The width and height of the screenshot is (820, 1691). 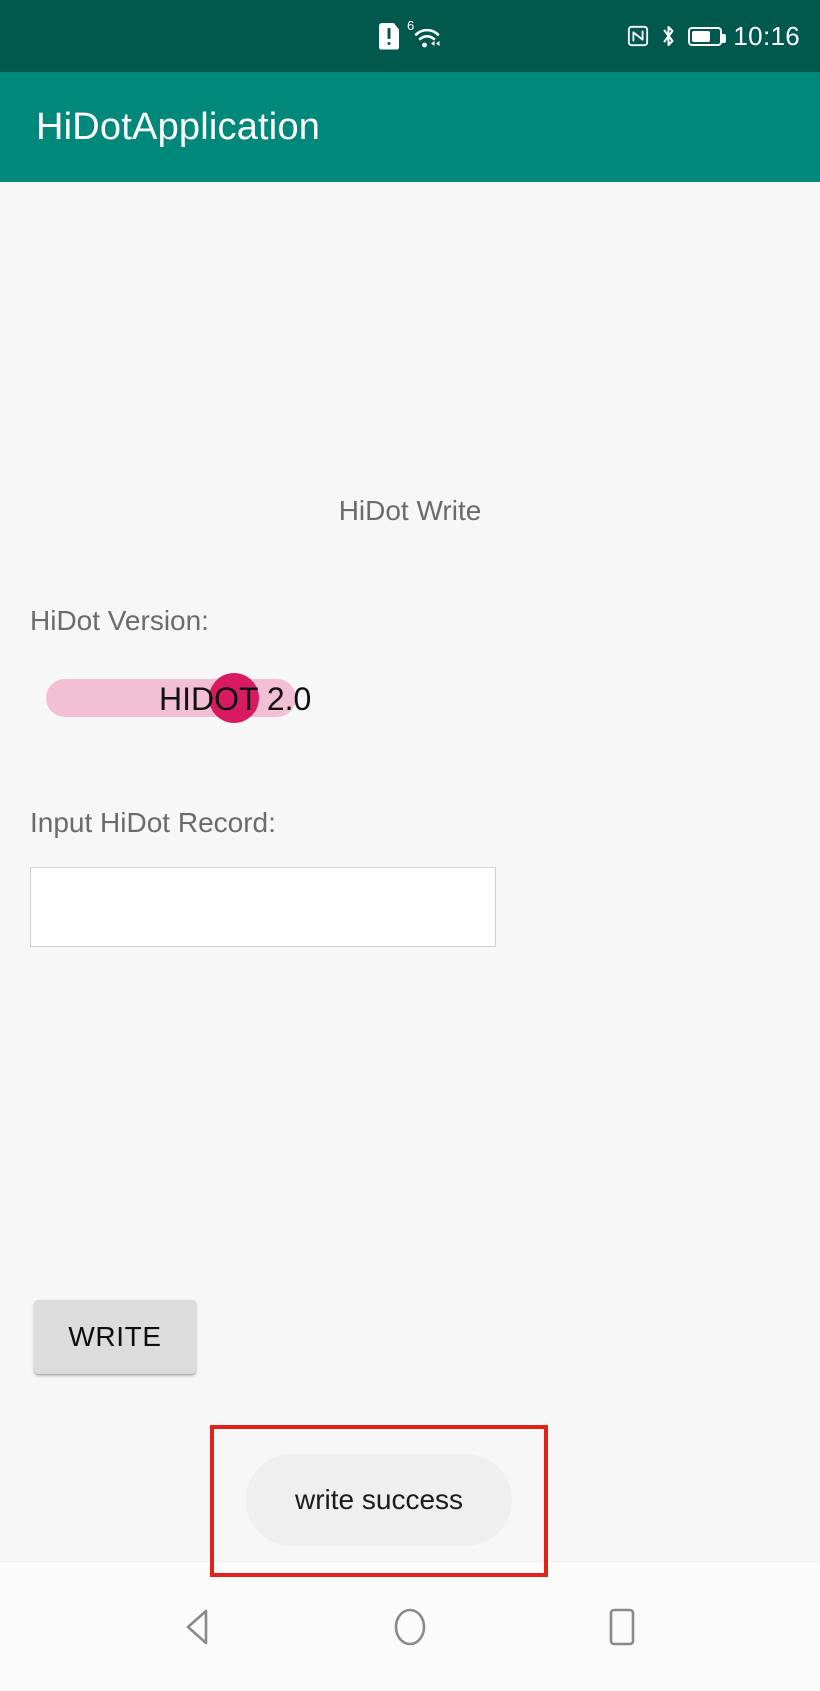 I want to click on version-slider-value: HIDOT 2.0, so click(x=235, y=699).